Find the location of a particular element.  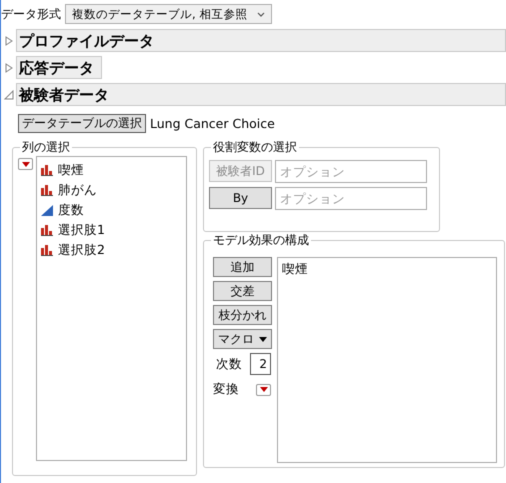

column-item: 度数 is located at coordinates (113, 210).